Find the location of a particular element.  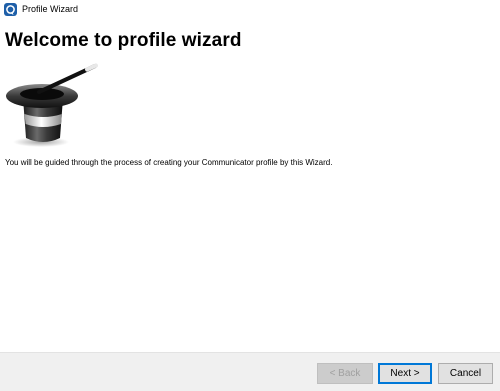

back-button: < Back is located at coordinates (345, 373).